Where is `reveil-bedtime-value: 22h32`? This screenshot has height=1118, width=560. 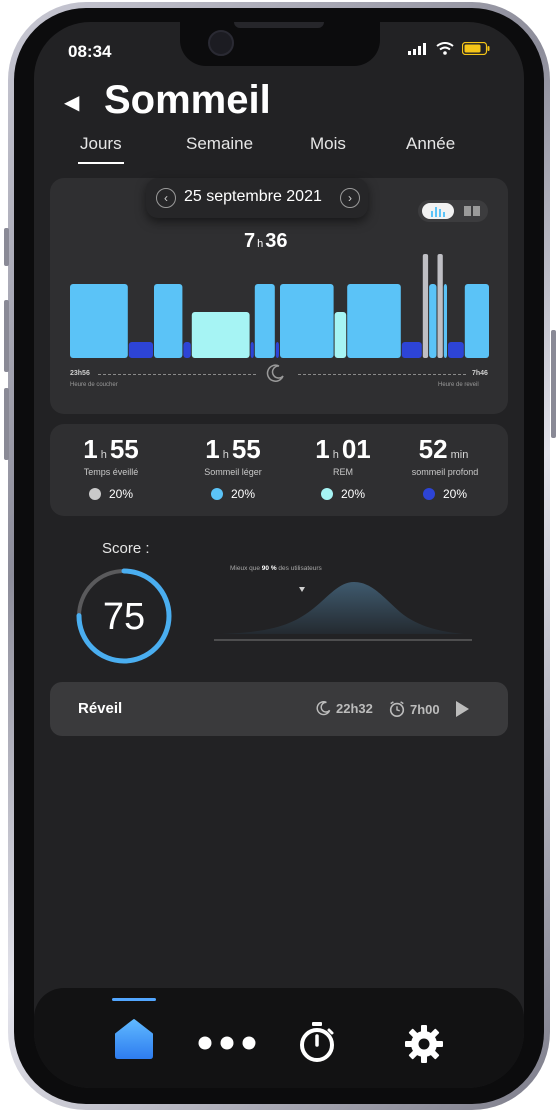 reveil-bedtime-value: 22h32 is located at coordinates (354, 708).